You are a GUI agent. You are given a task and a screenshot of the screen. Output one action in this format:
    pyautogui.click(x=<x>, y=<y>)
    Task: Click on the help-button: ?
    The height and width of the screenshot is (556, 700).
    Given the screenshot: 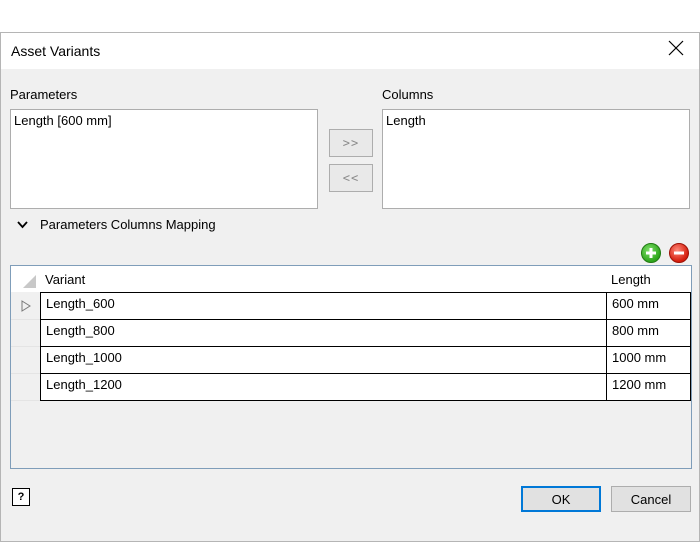 What is the action you would take?
    pyautogui.click(x=21, y=497)
    